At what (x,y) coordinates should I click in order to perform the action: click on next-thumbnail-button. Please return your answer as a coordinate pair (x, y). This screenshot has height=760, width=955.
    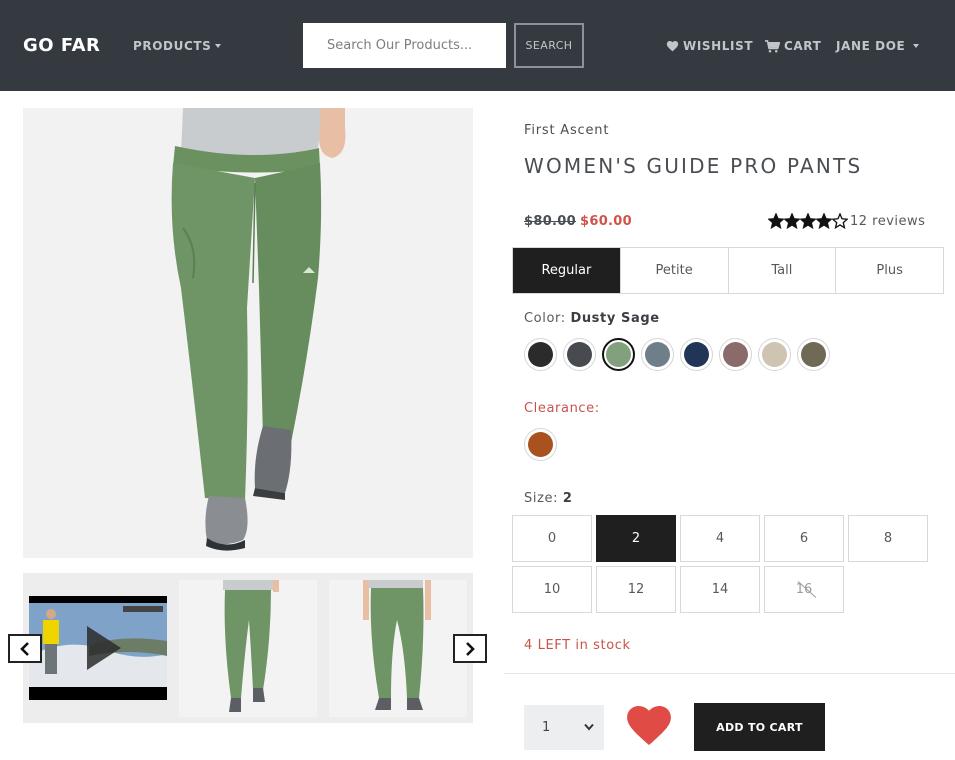
    Looking at the image, I should click on (470, 648).